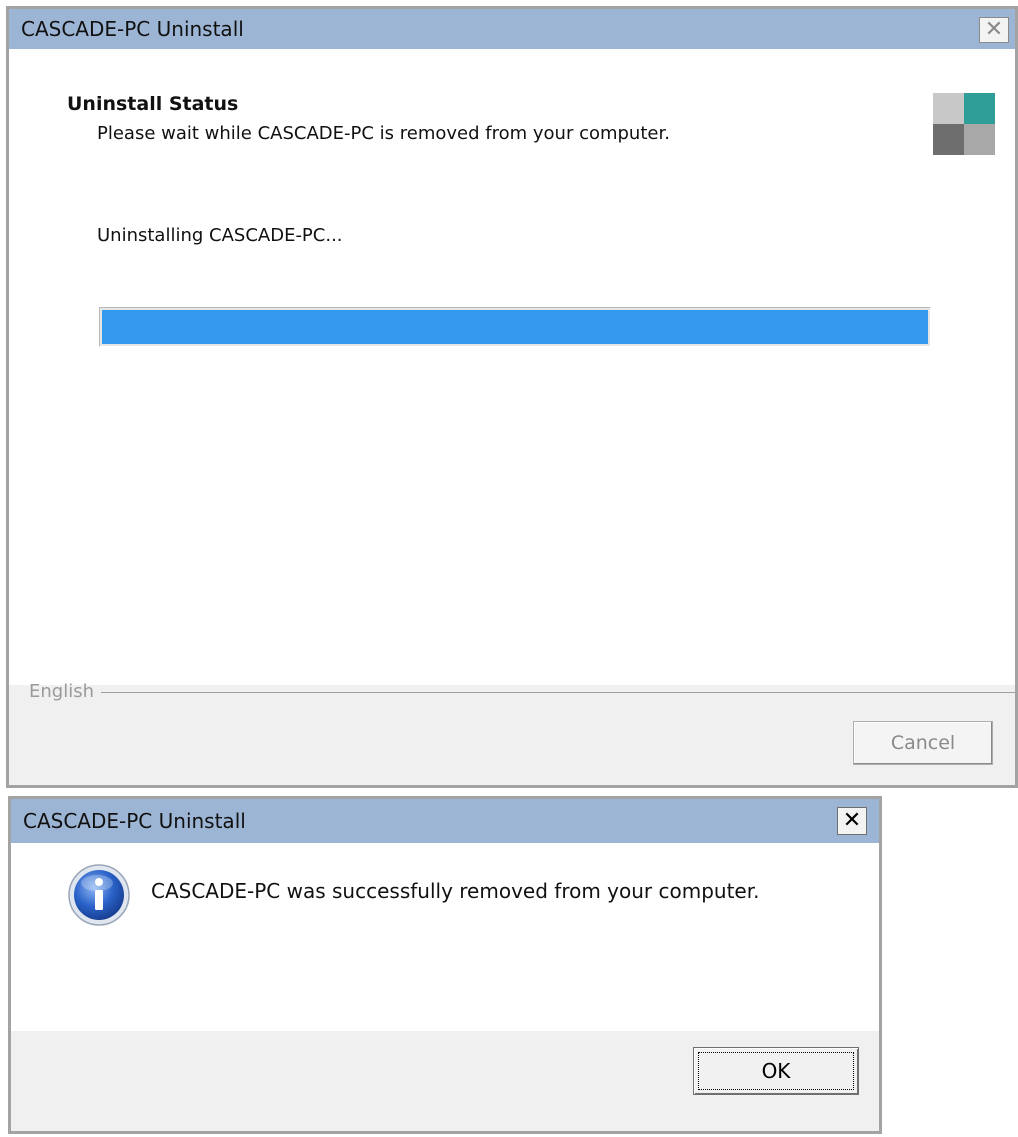  I want to click on cancel-button: Cancel, so click(923, 743).